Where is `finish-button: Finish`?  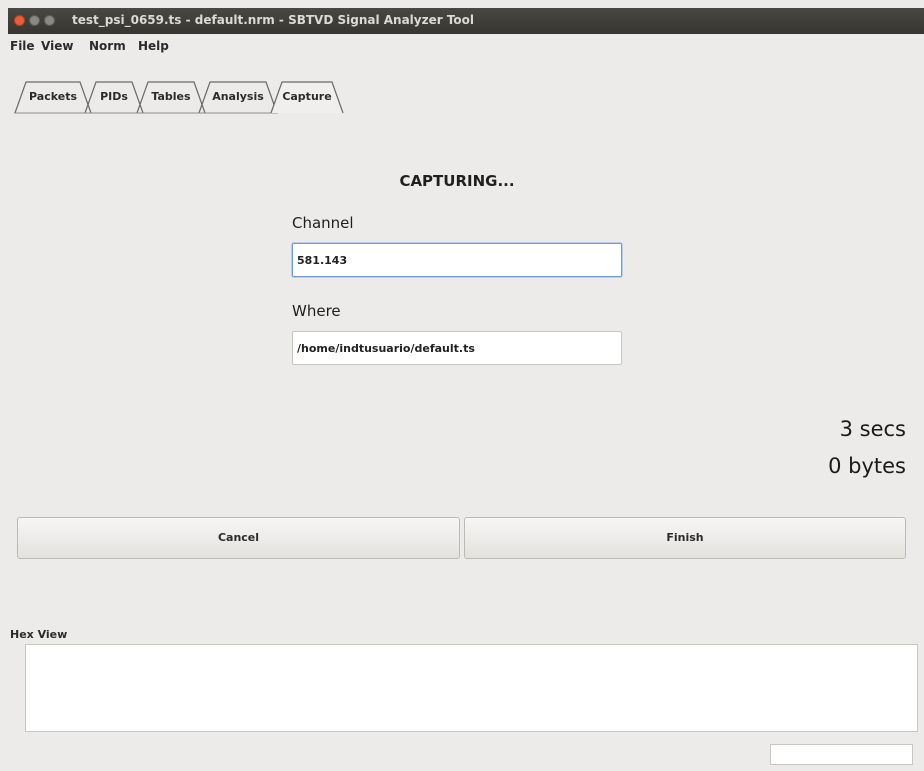
finish-button: Finish is located at coordinates (685, 538).